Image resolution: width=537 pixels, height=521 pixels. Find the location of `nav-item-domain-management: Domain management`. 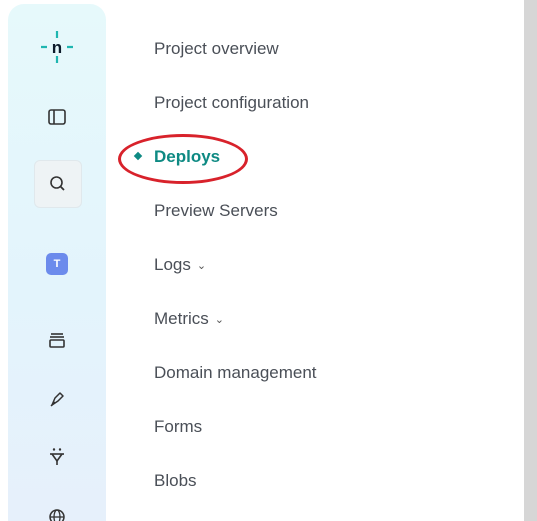

nav-item-domain-management: Domain management is located at coordinates (217, 373).